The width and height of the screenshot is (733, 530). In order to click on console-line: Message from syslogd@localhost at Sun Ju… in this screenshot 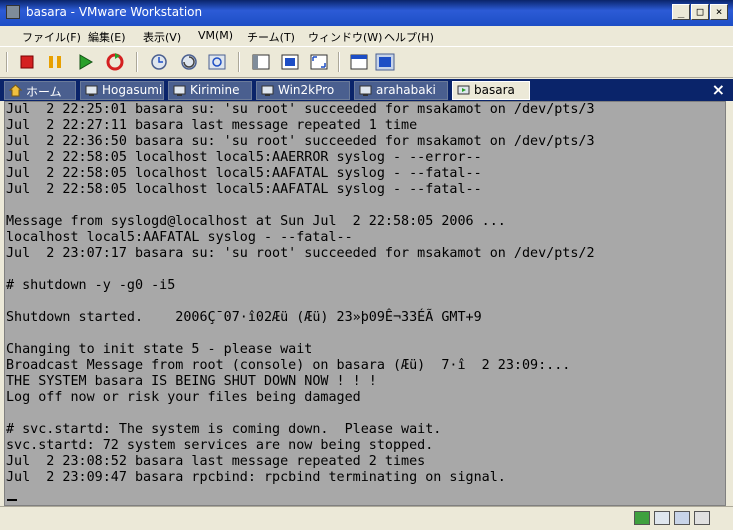, I will do `click(256, 221)`.